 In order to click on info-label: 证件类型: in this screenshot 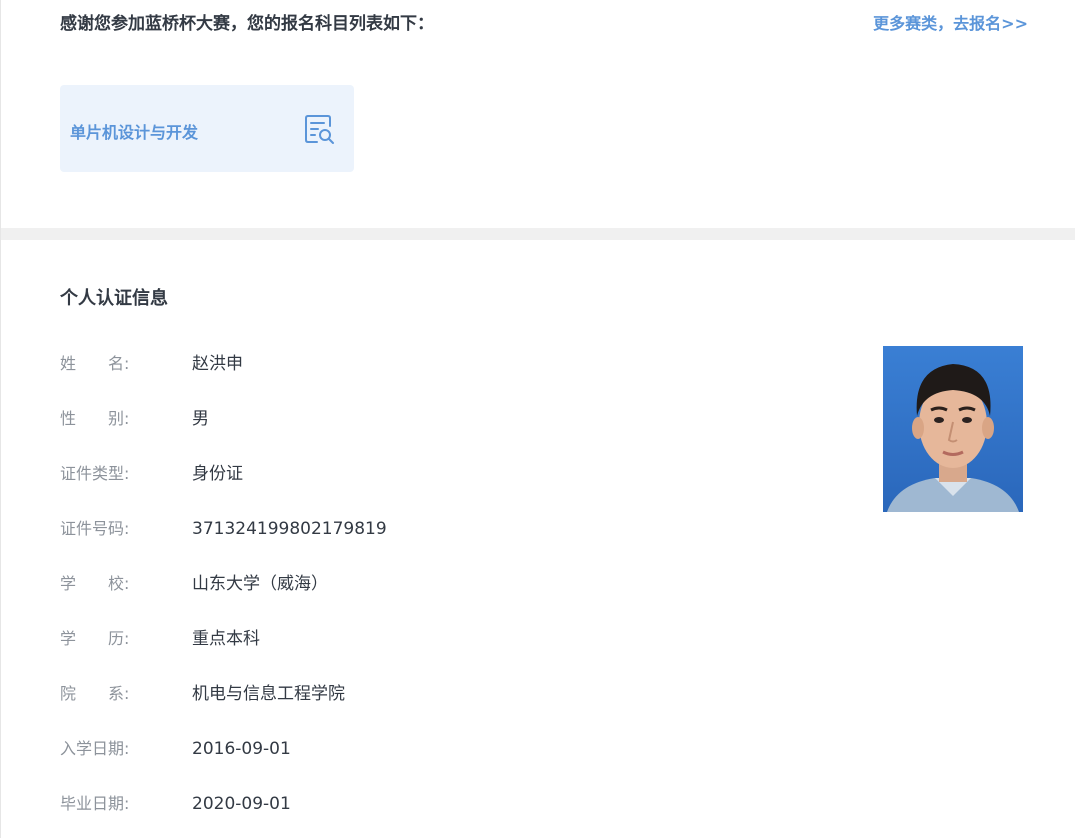, I will do `click(95, 473)`.